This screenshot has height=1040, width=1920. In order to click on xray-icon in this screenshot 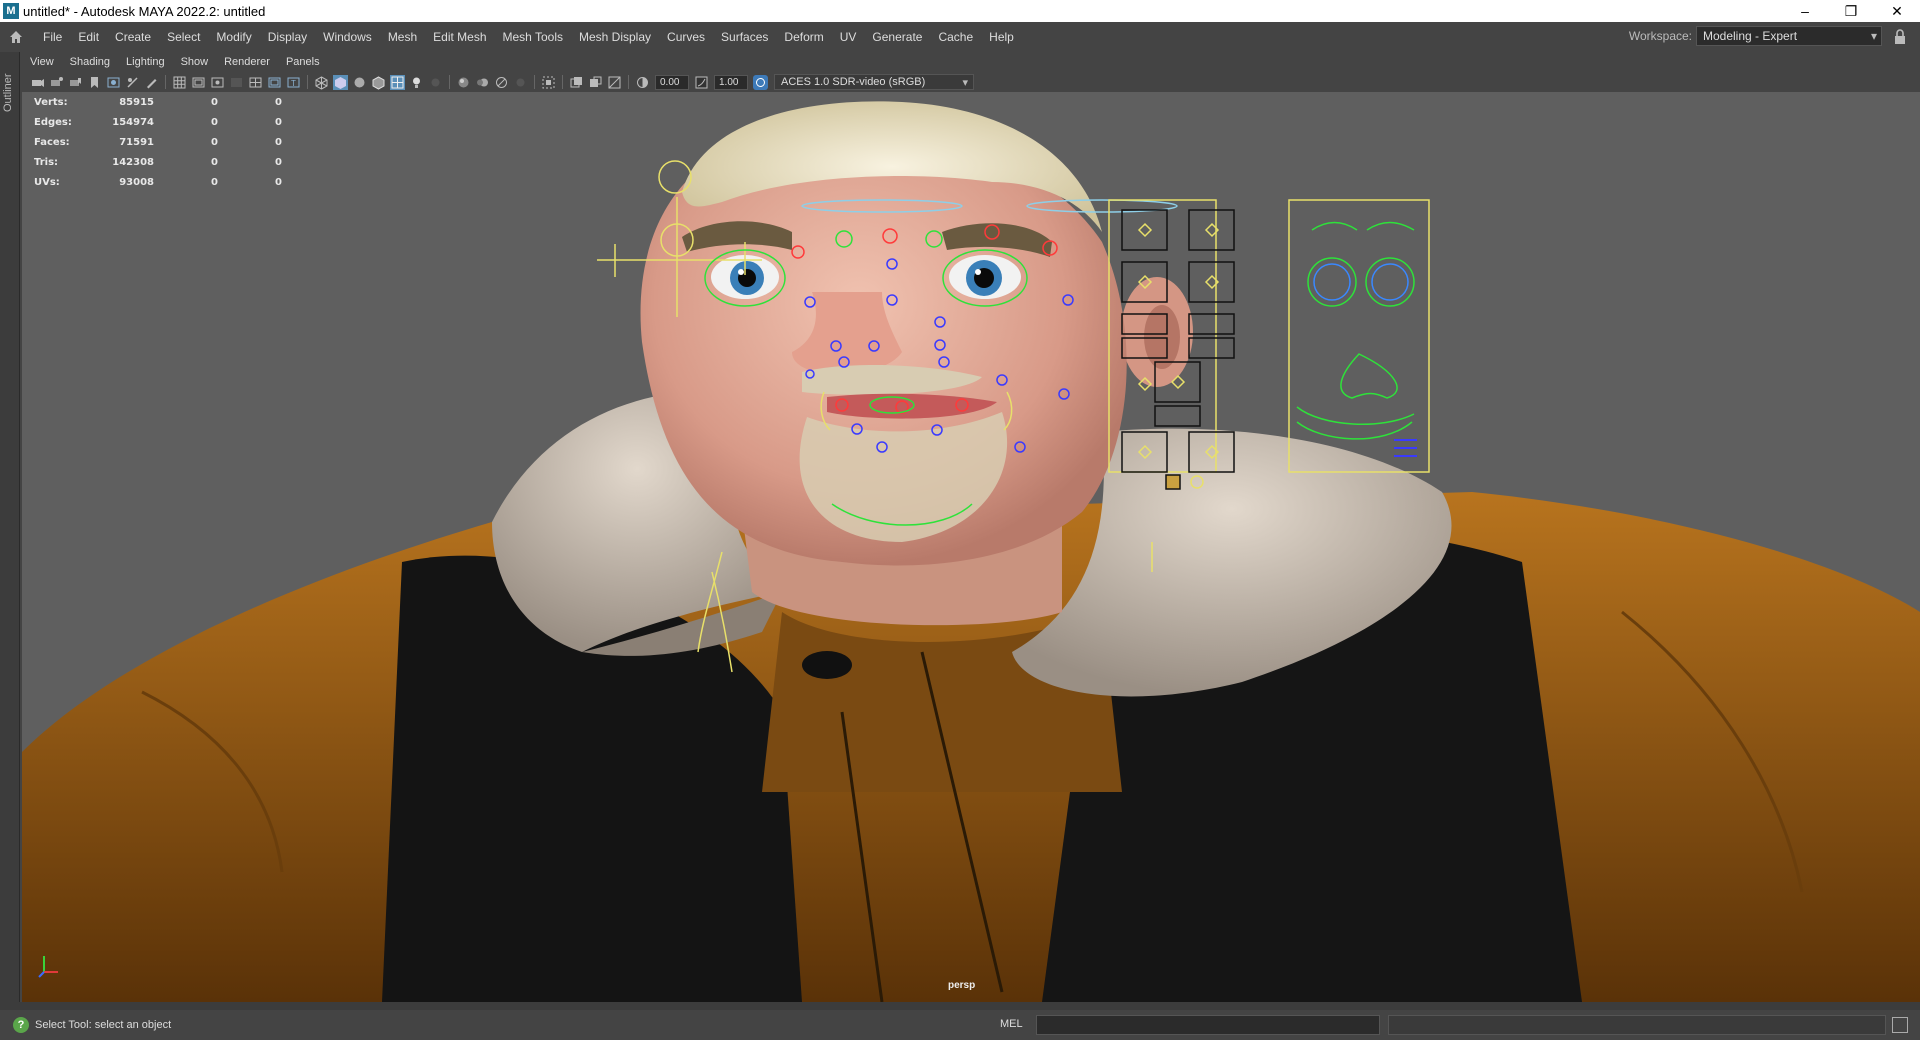, I will do `click(576, 82)`.